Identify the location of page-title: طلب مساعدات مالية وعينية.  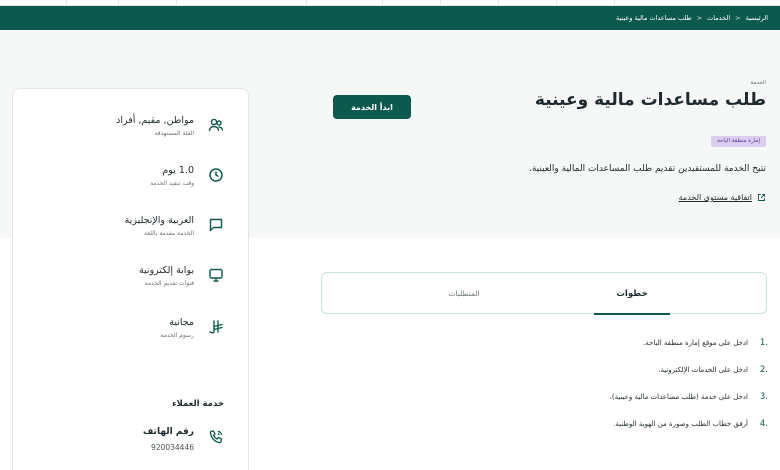
(650, 100).